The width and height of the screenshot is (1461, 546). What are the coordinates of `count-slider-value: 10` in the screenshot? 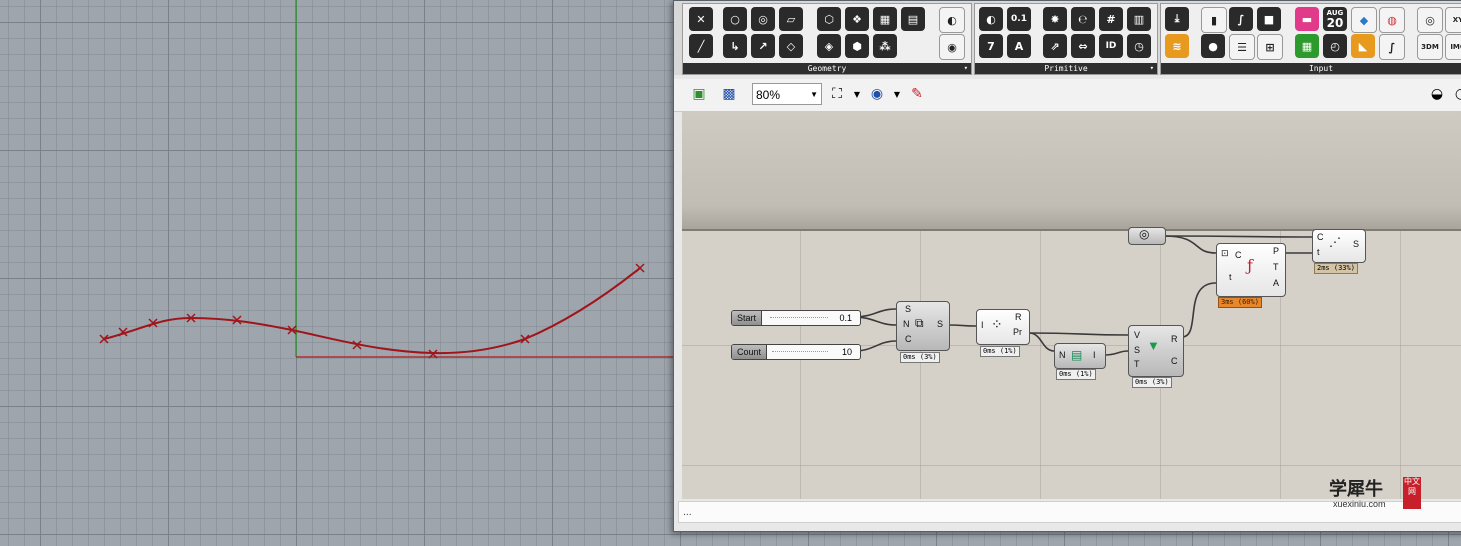 It's located at (846, 352).